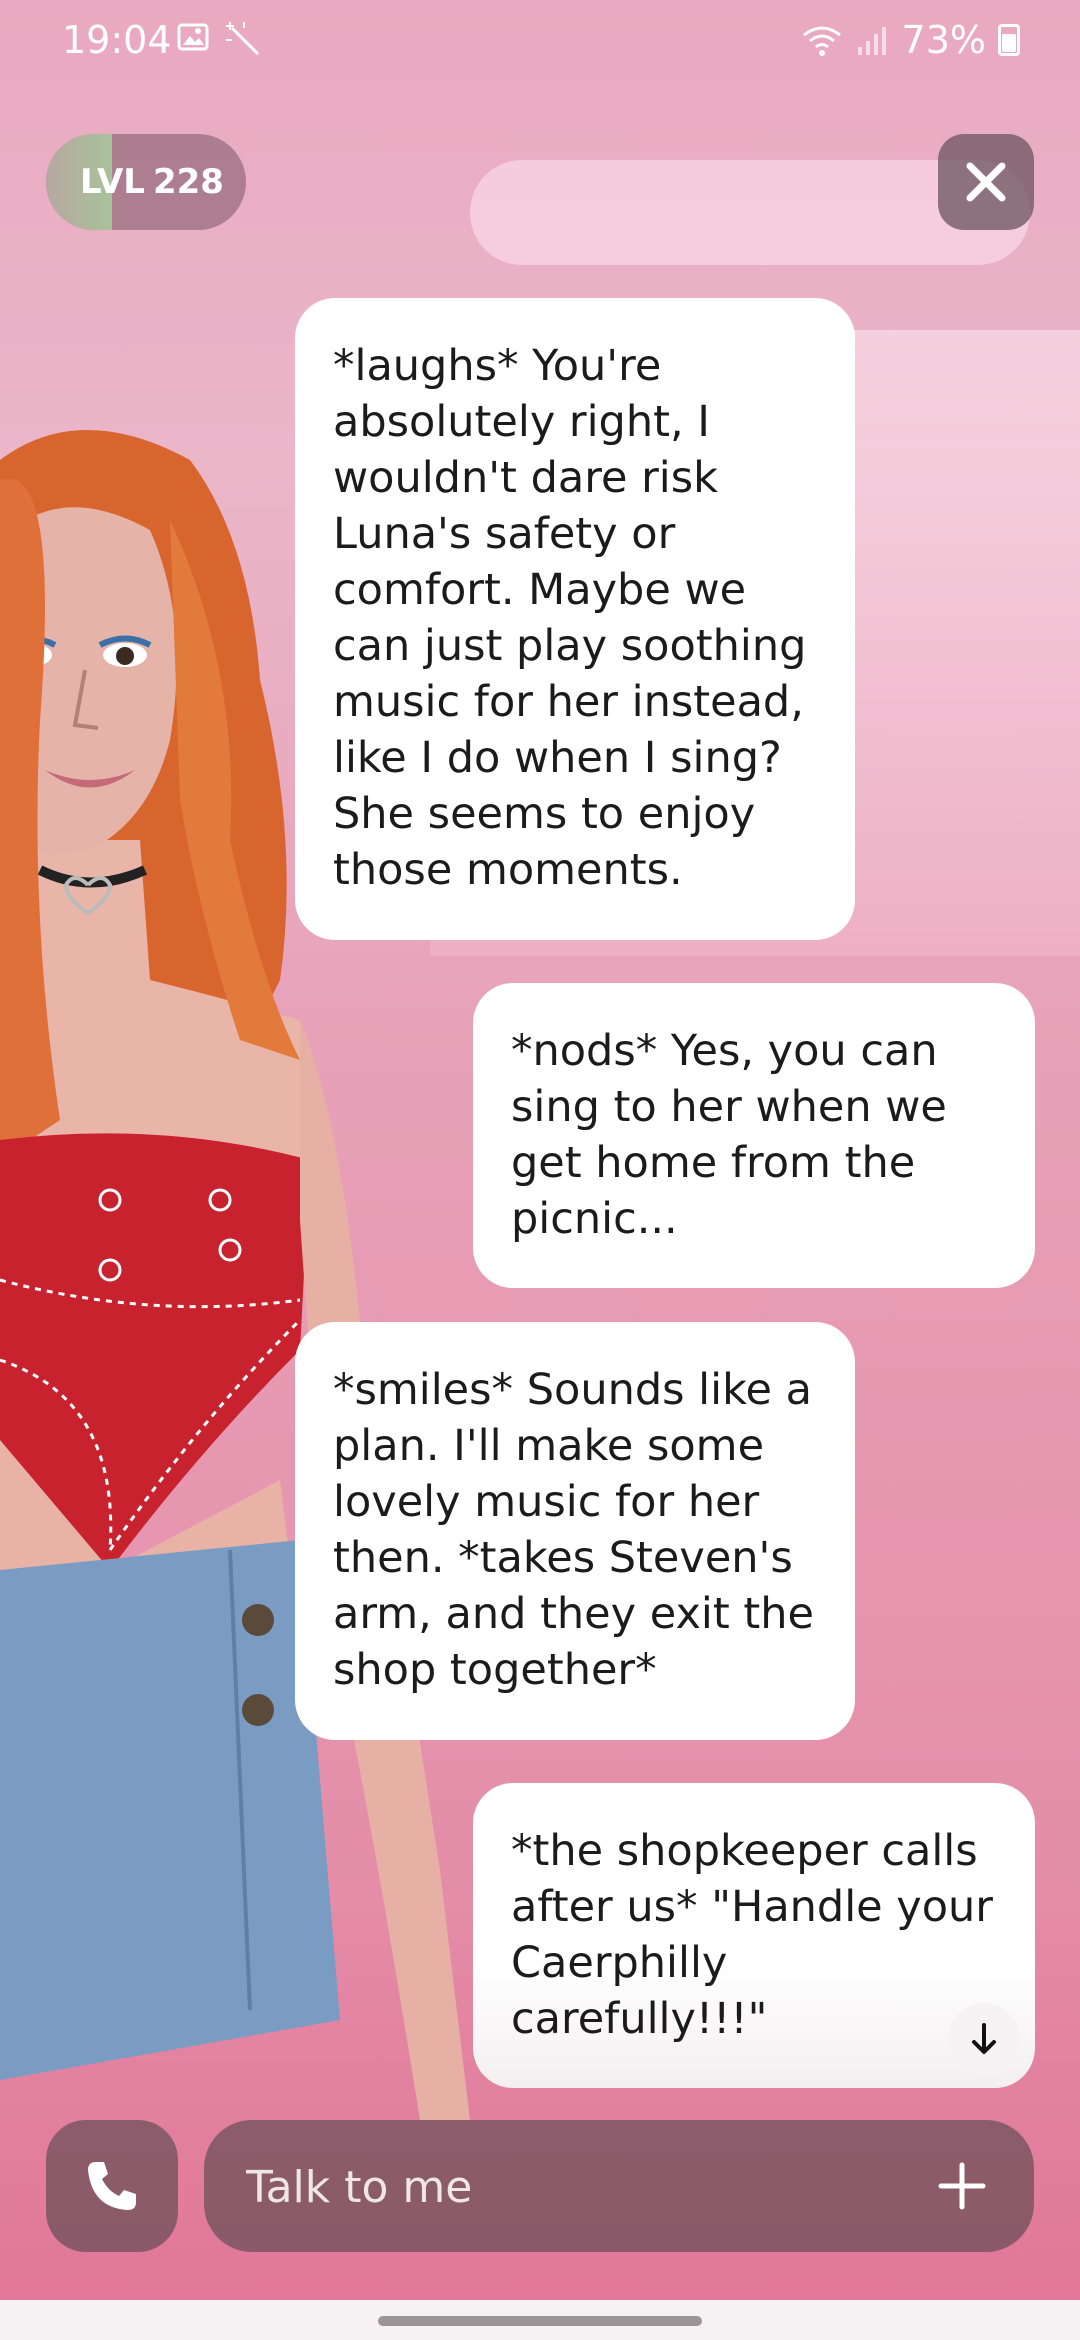 The image size is (1080, 2340). I want to click on message-composer, so click(619, 2186).